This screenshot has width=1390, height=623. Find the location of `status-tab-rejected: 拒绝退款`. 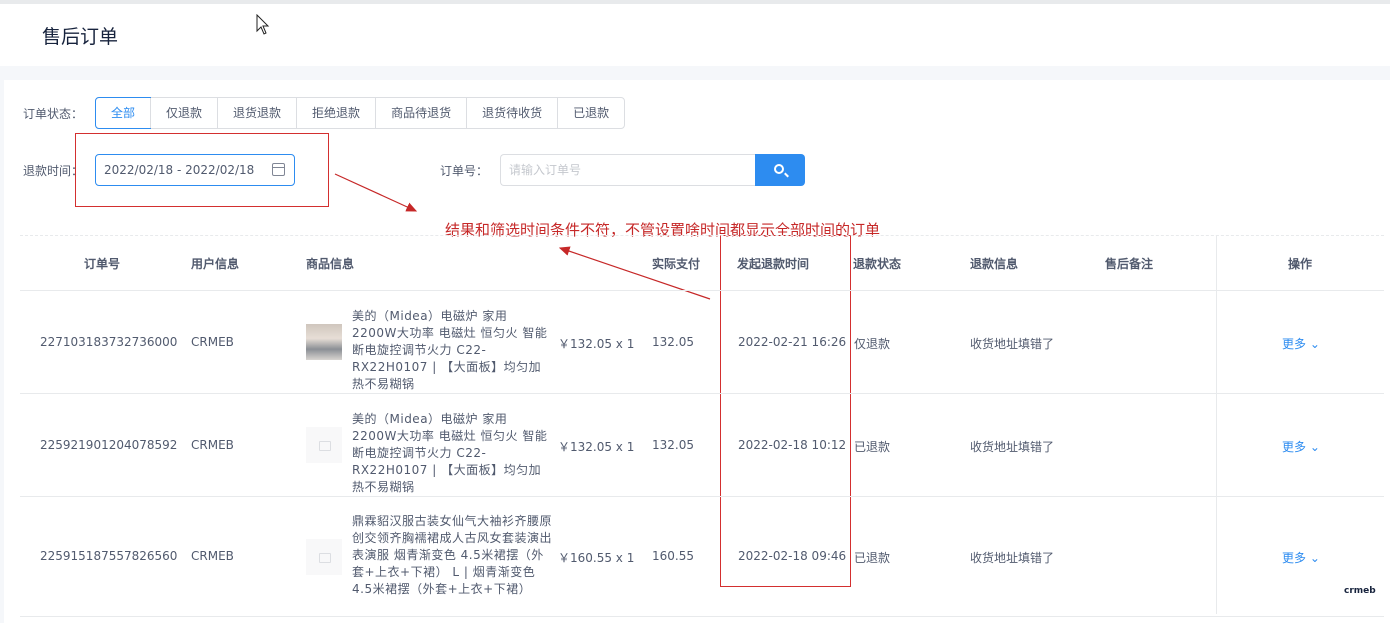

status-tab-rejected: 拒绝退款 is located at coordinates (335, 113).